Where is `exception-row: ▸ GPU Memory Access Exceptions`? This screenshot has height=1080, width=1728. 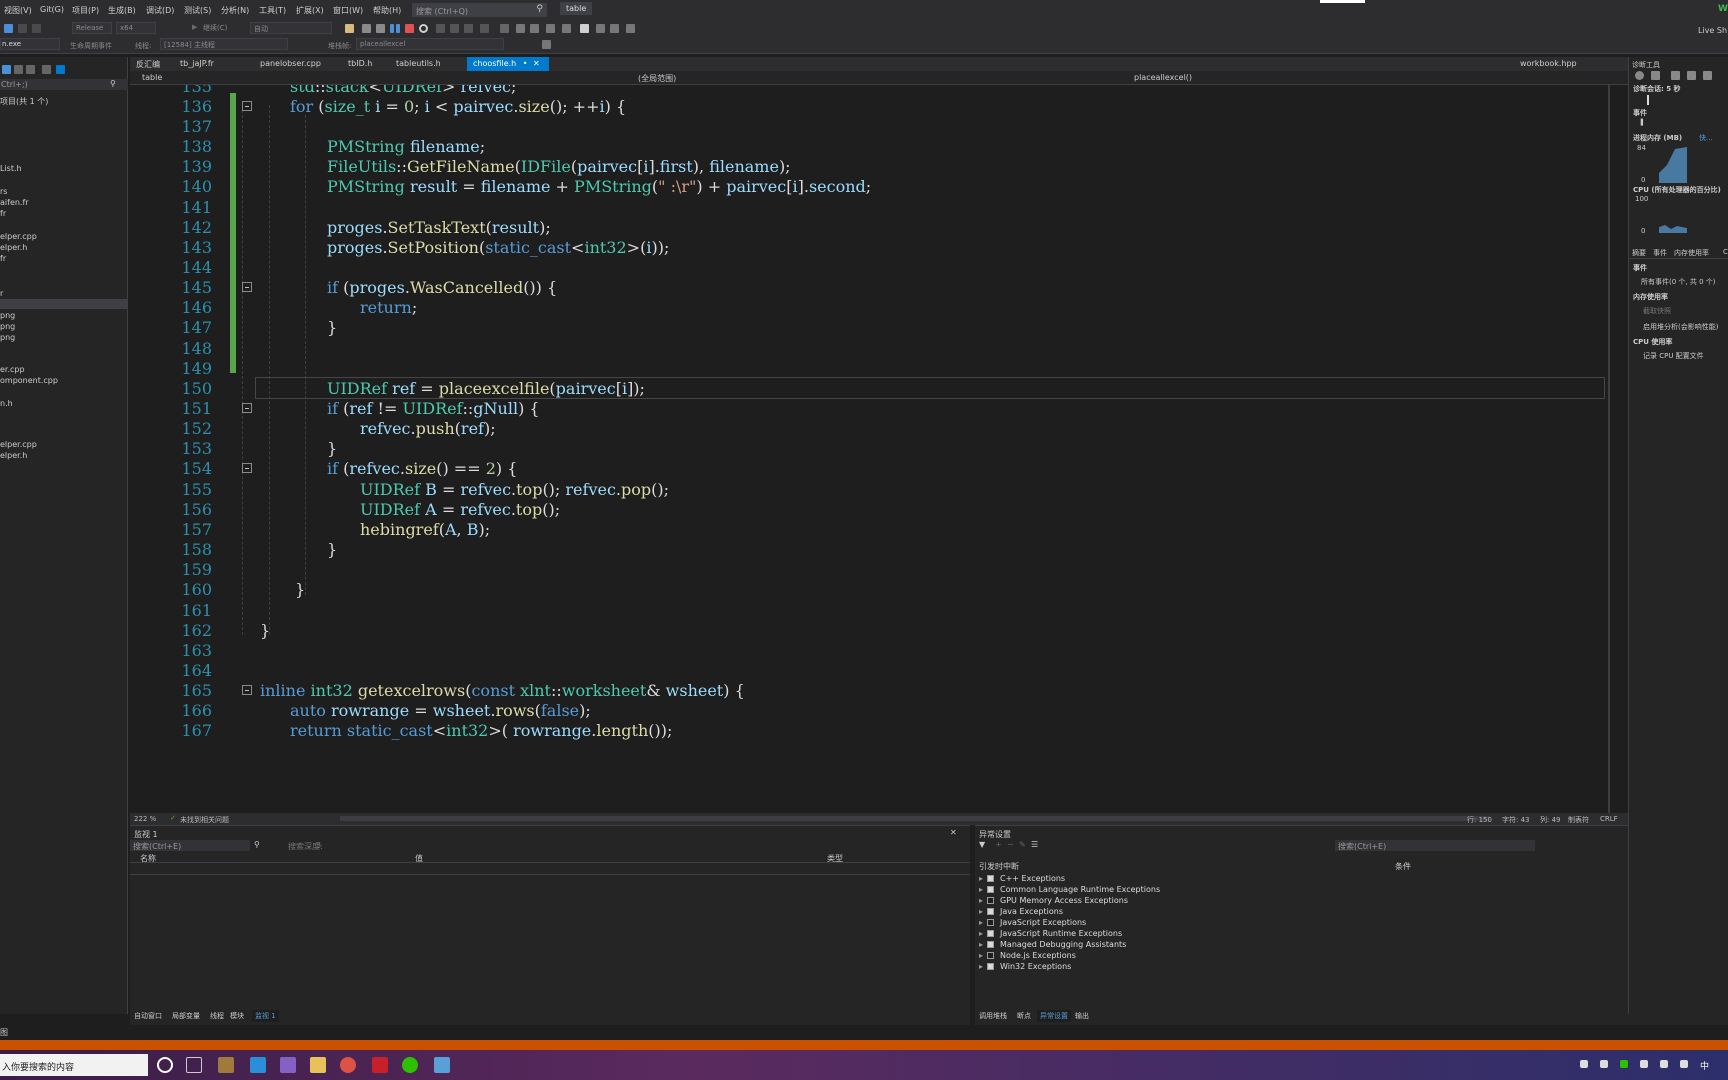 exception-row: ▸ GPU Memory Access Exceptions is located at coordinates (1053, 900).